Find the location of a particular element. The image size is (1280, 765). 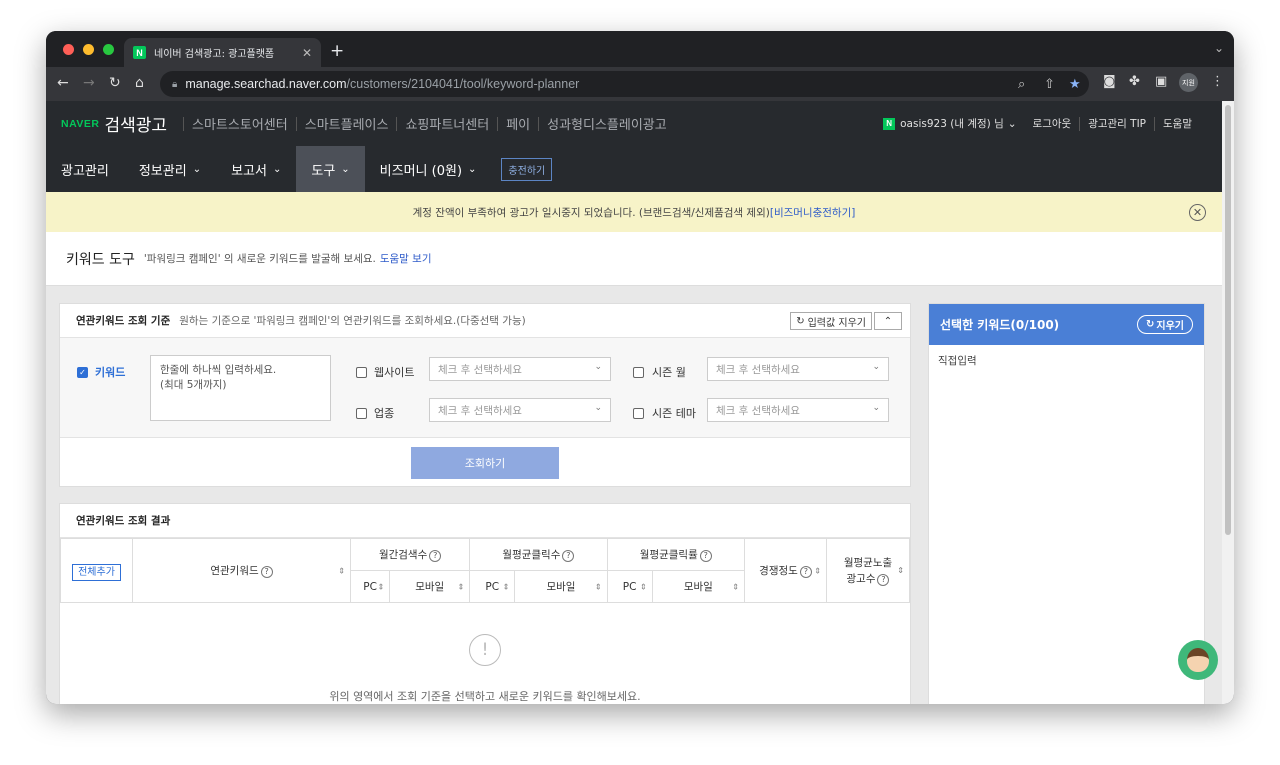

page-scrollbar is located at coordinates (1228, 402).